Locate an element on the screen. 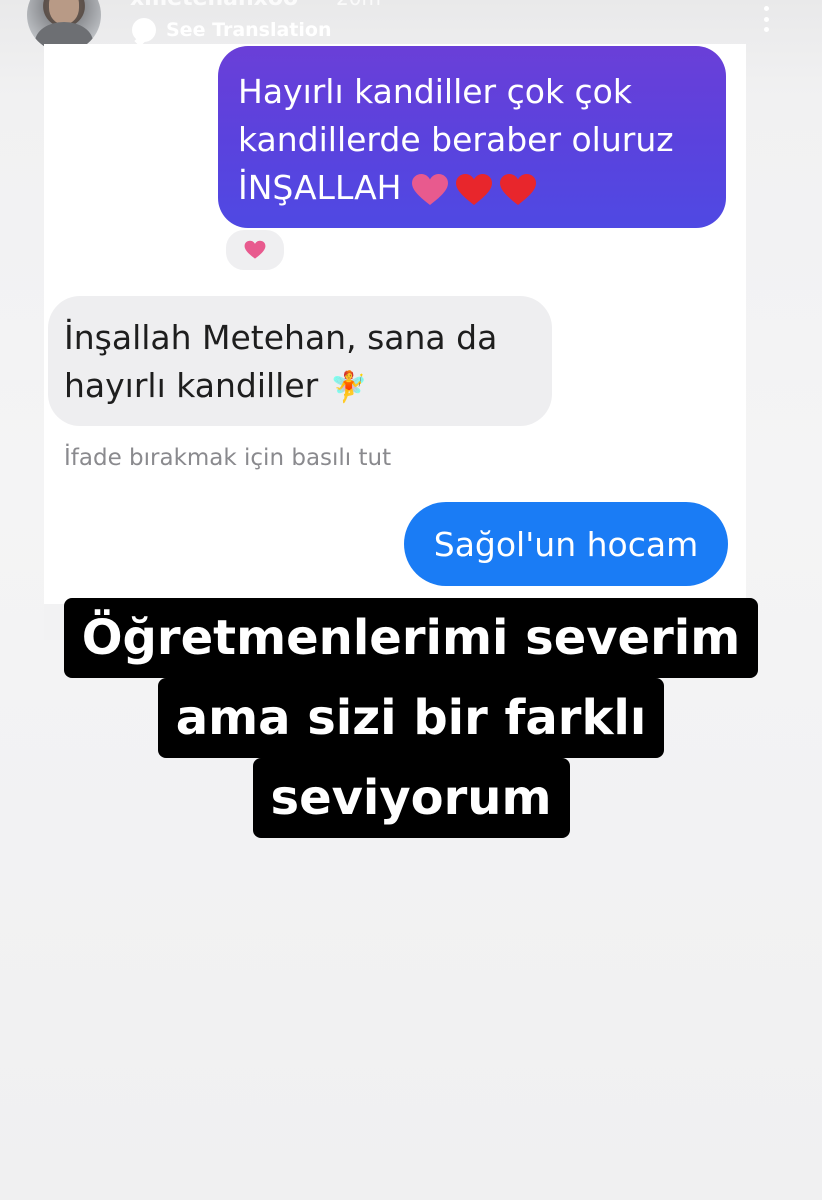 This screenshot has width=822, height=1200. message-line: İnşallah Metehan, sana da is located at coordinates (281, 337).